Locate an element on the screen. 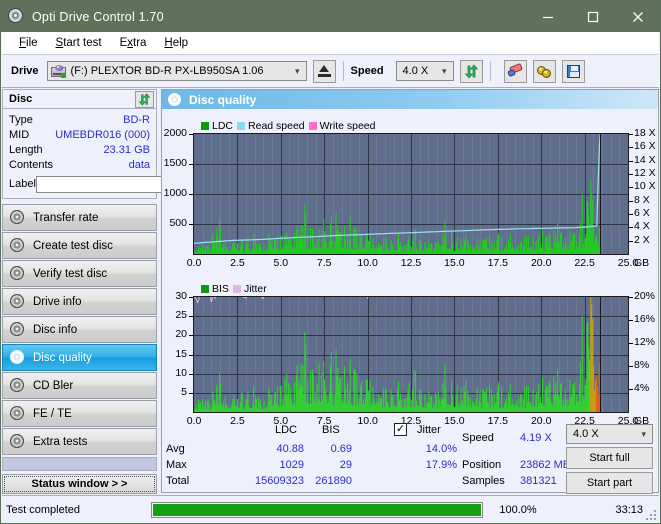  sidebar-item-label: Transfer rate is located at coordinates (66, 217).